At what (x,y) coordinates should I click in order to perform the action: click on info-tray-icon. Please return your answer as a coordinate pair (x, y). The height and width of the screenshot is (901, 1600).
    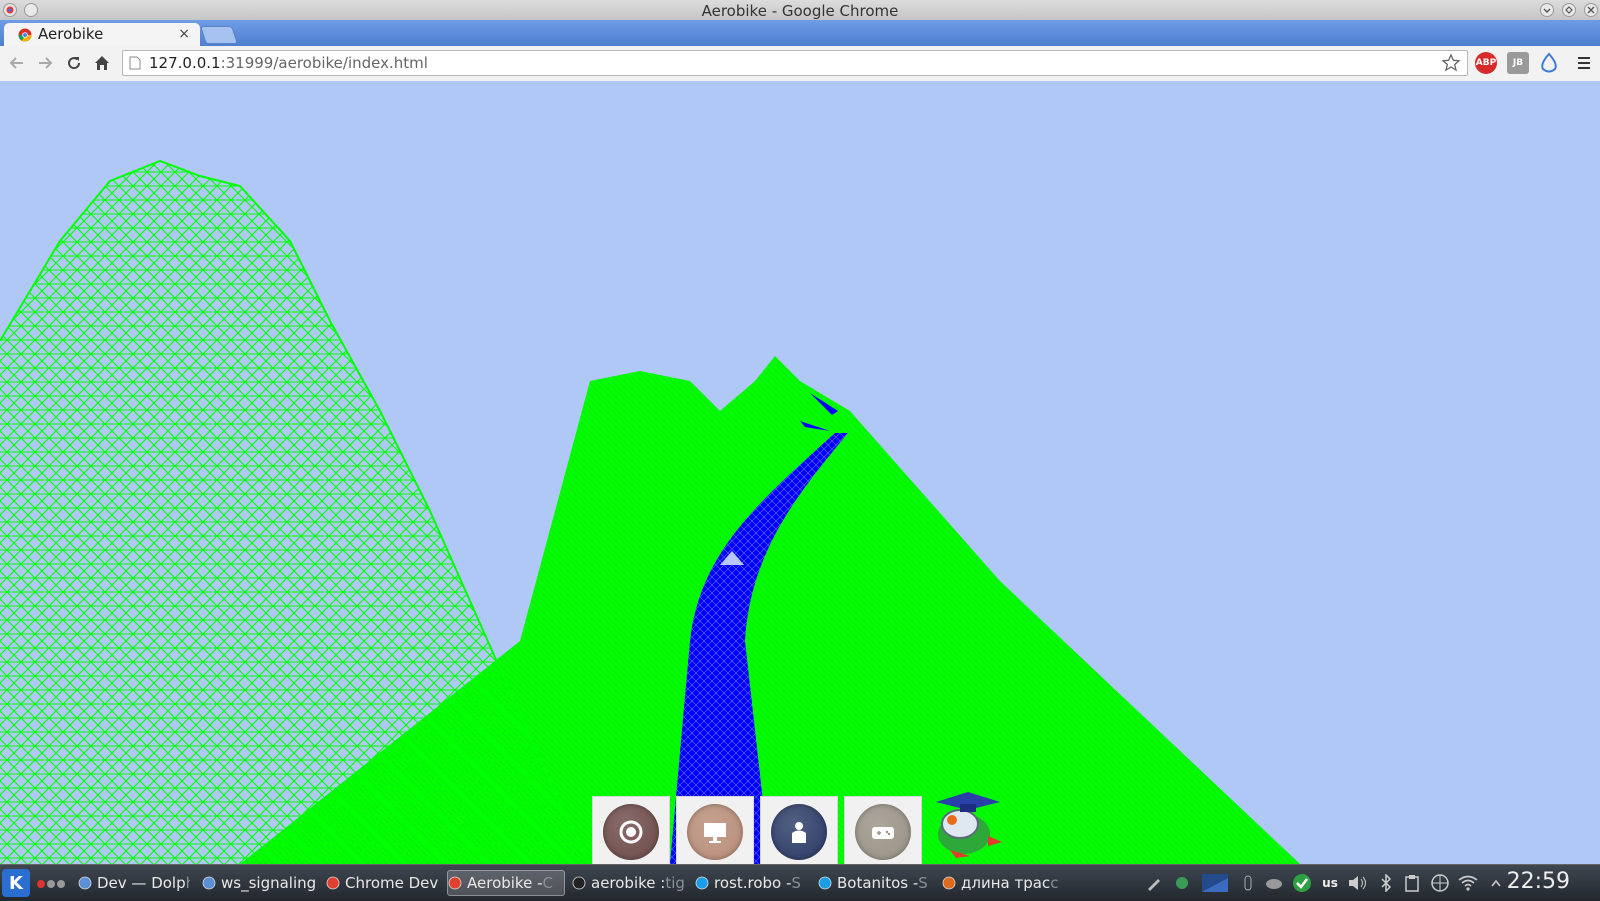
    Looking at the image, I should click on (1248, 883).